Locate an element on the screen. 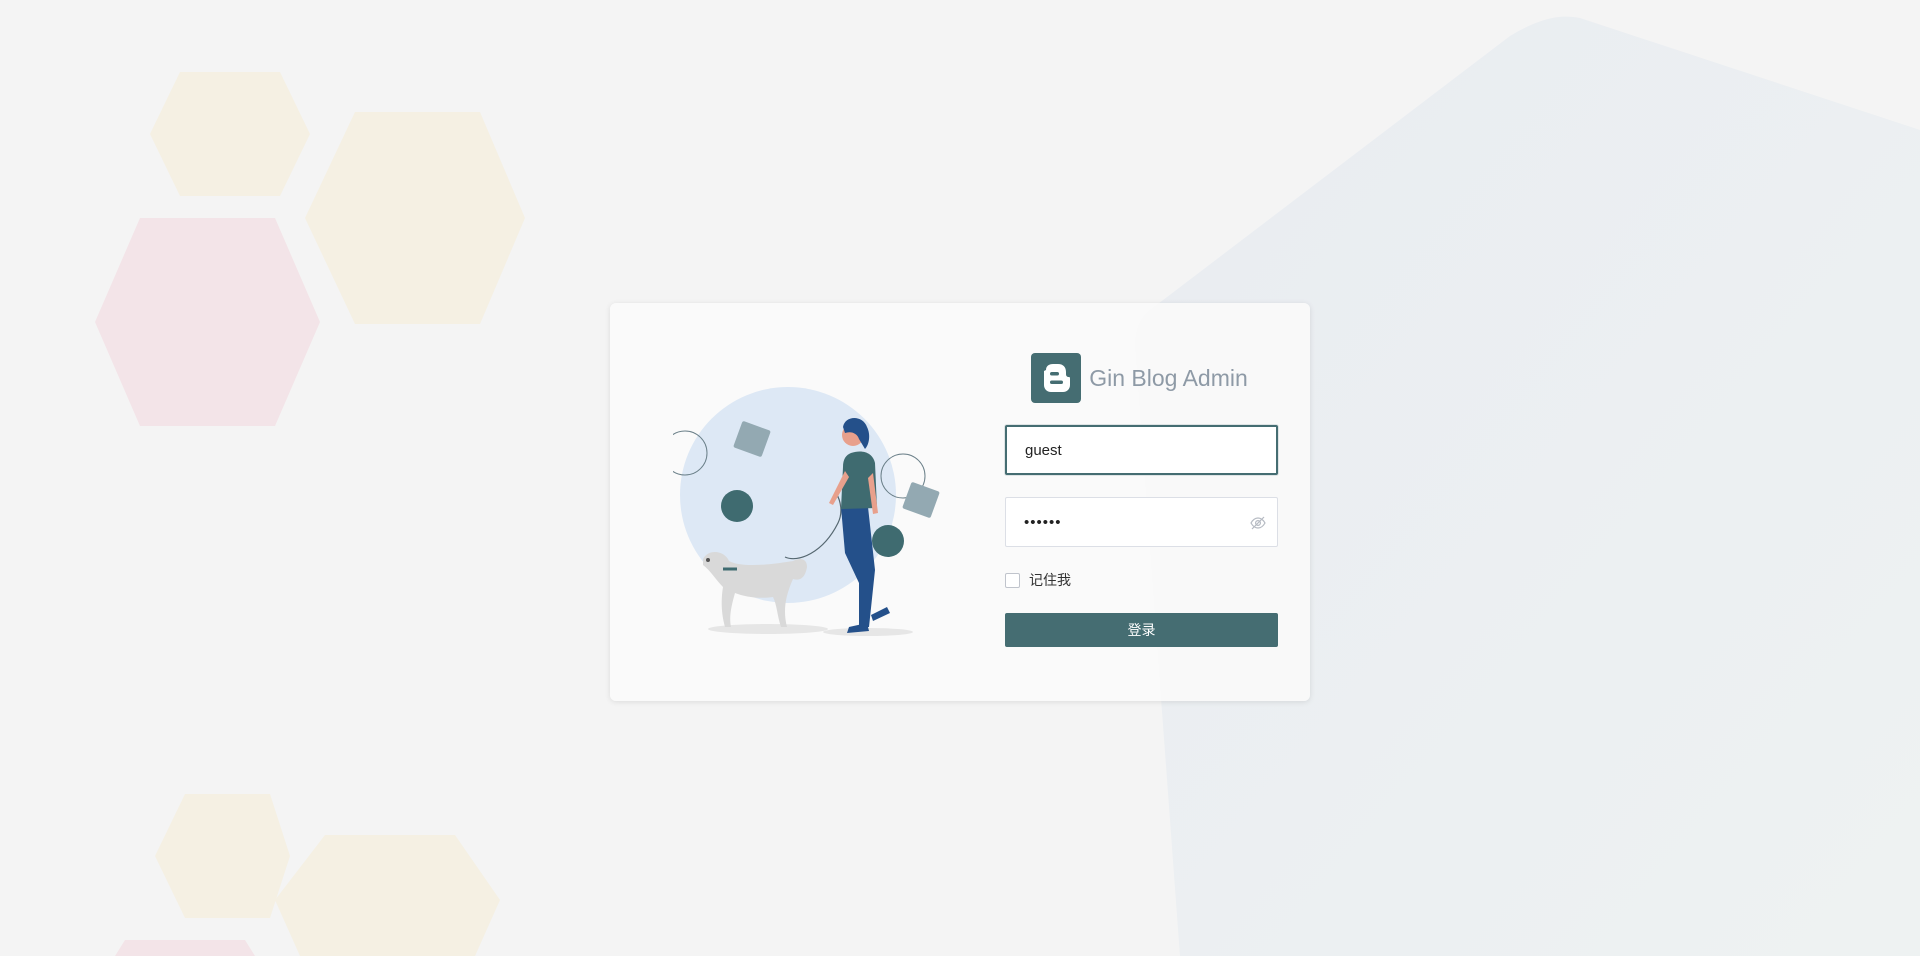 The width and height of the screenshot is (1920, 956). brand-header: Gin Blog Admin is located at coordinates (1139, 378).